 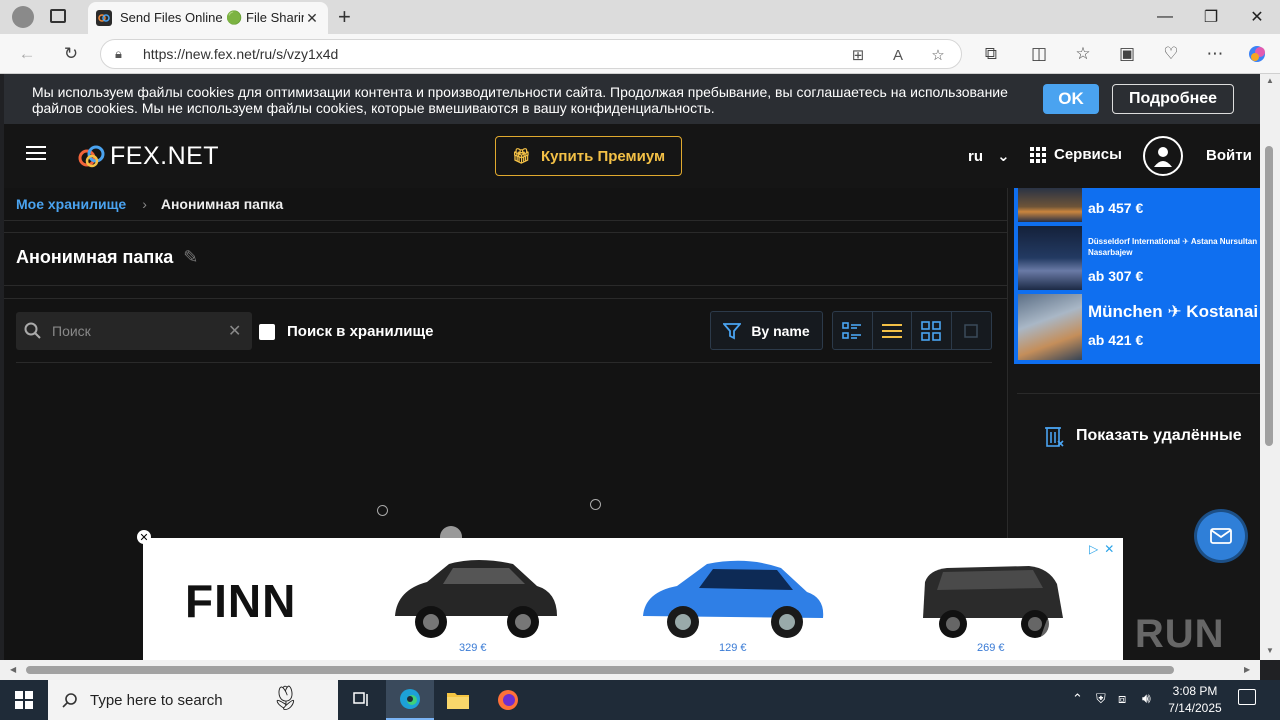 I want to click on taskbar-search: Type here to search 🌷︎, so click(x=193, y=700).